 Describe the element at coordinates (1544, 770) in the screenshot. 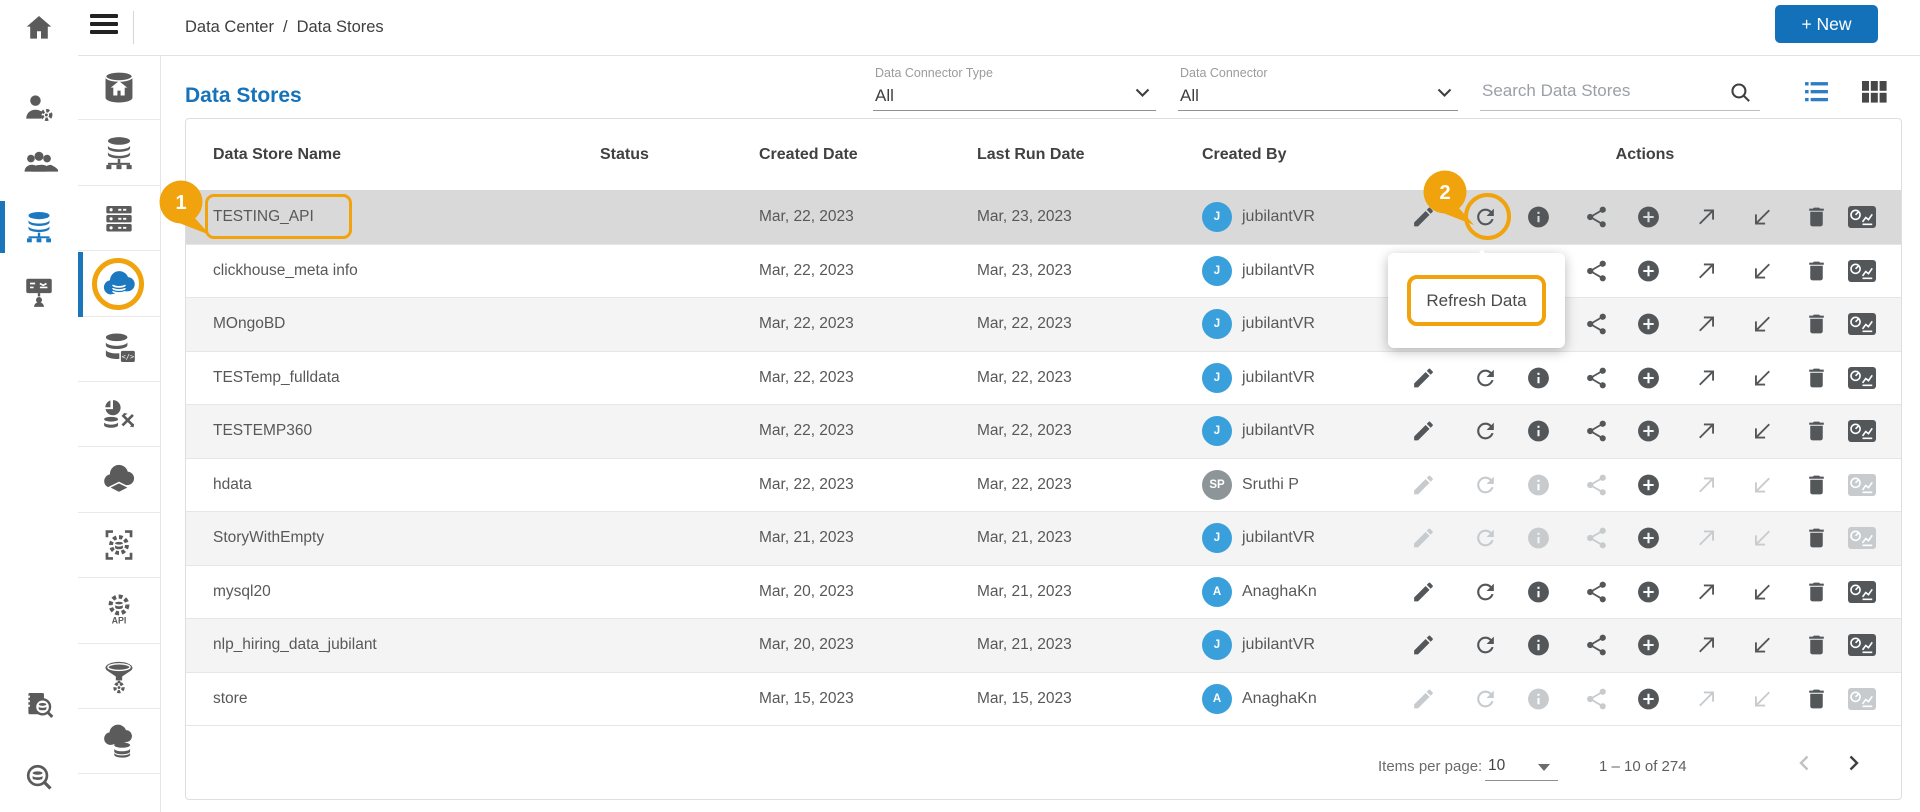

I see `items-per-page-caret-icon` at that location.